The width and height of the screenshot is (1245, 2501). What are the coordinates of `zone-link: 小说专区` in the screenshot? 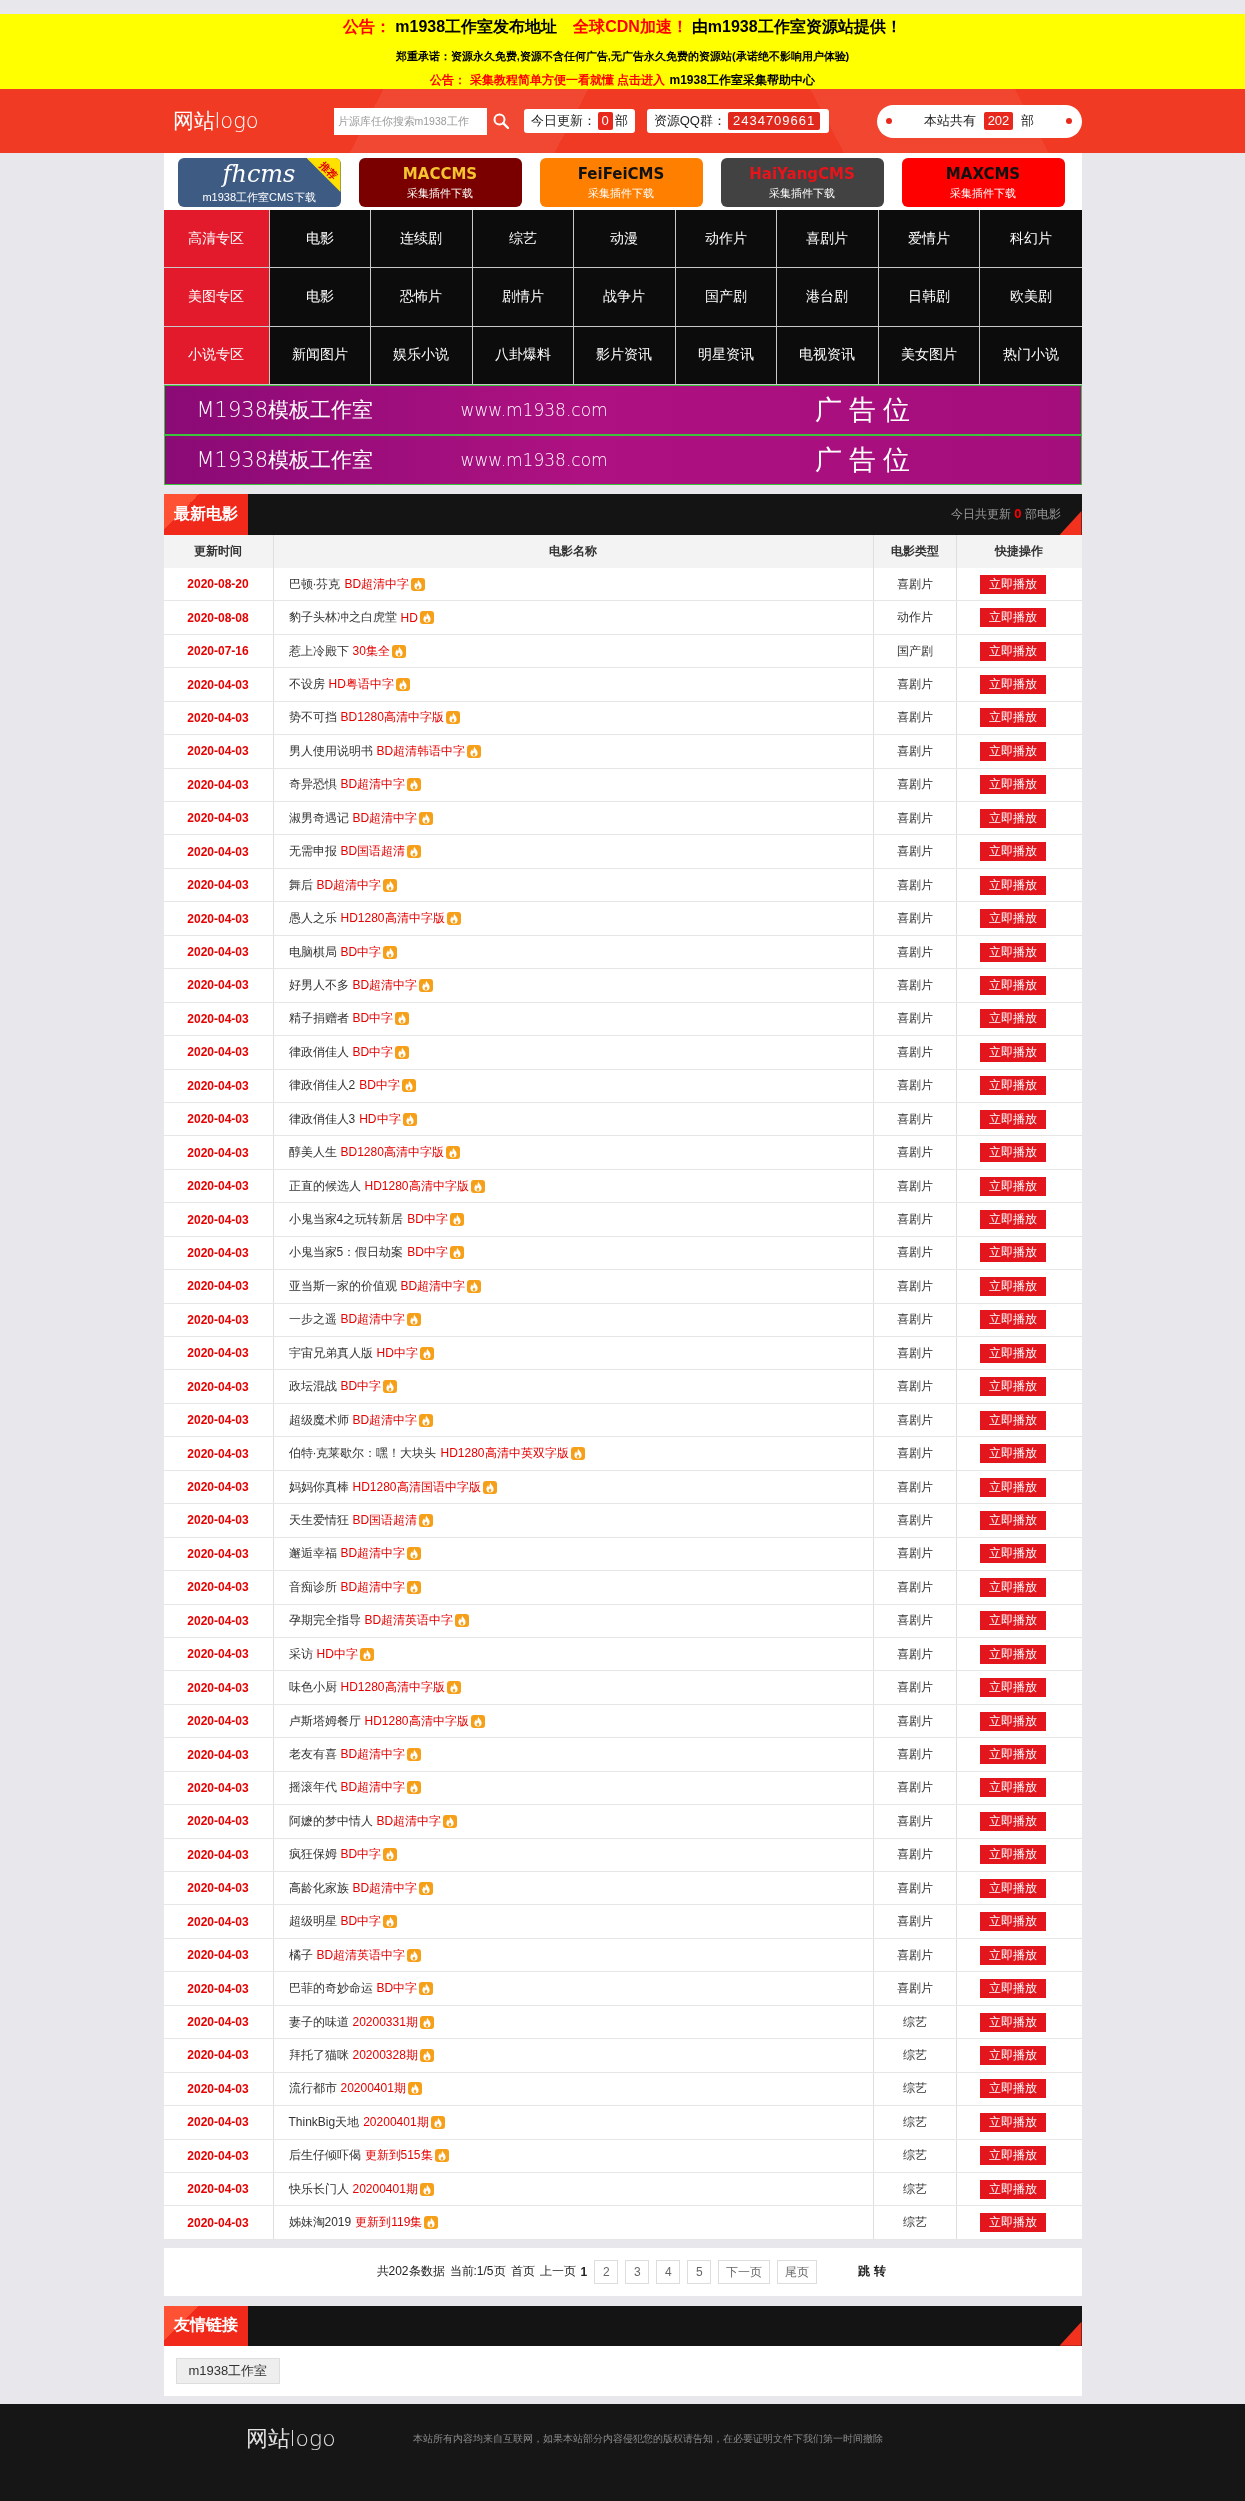 It's located at (216, 355).